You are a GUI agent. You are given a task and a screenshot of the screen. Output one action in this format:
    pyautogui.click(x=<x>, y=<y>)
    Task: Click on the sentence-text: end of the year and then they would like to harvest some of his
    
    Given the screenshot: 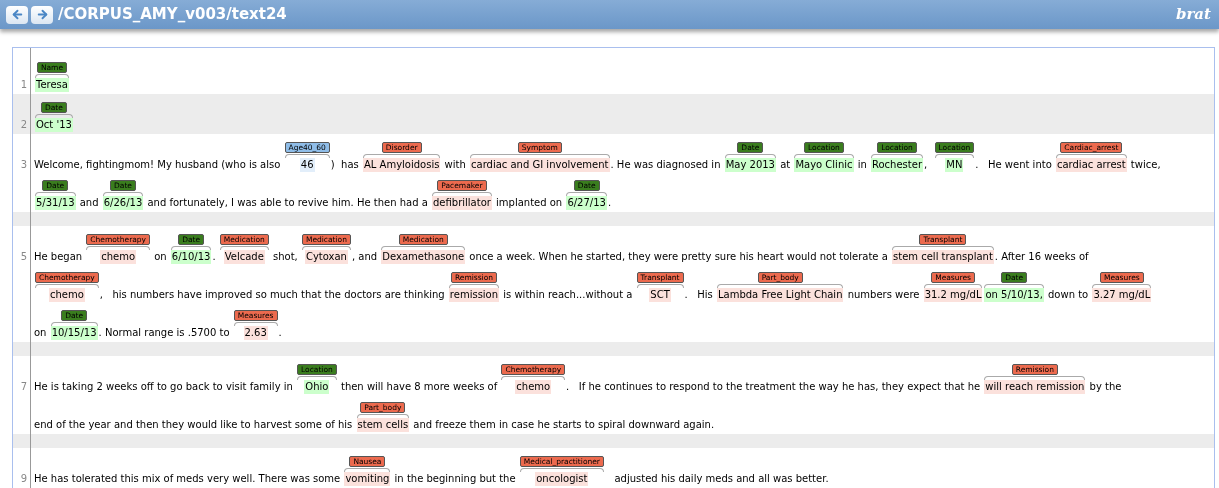 What is the action you would take?
    pyautogui.click(x=194, y=425)
    